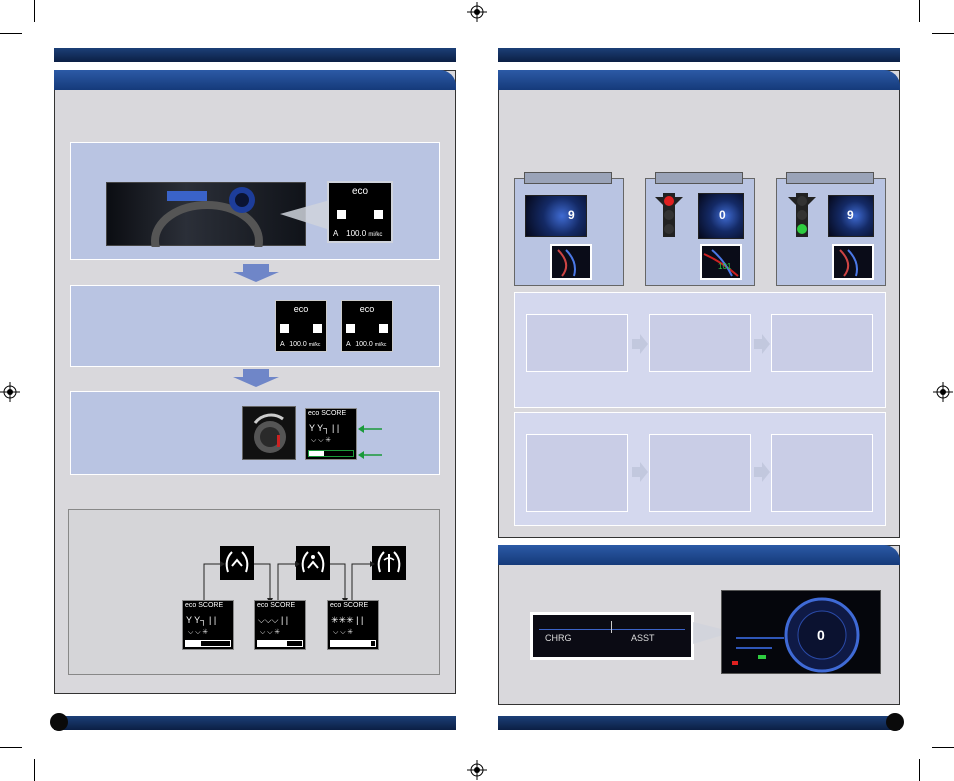 Image resolution: width=954 pixels, height=781 pixels. I want to click on charge-assist-line, so click(612, 629).